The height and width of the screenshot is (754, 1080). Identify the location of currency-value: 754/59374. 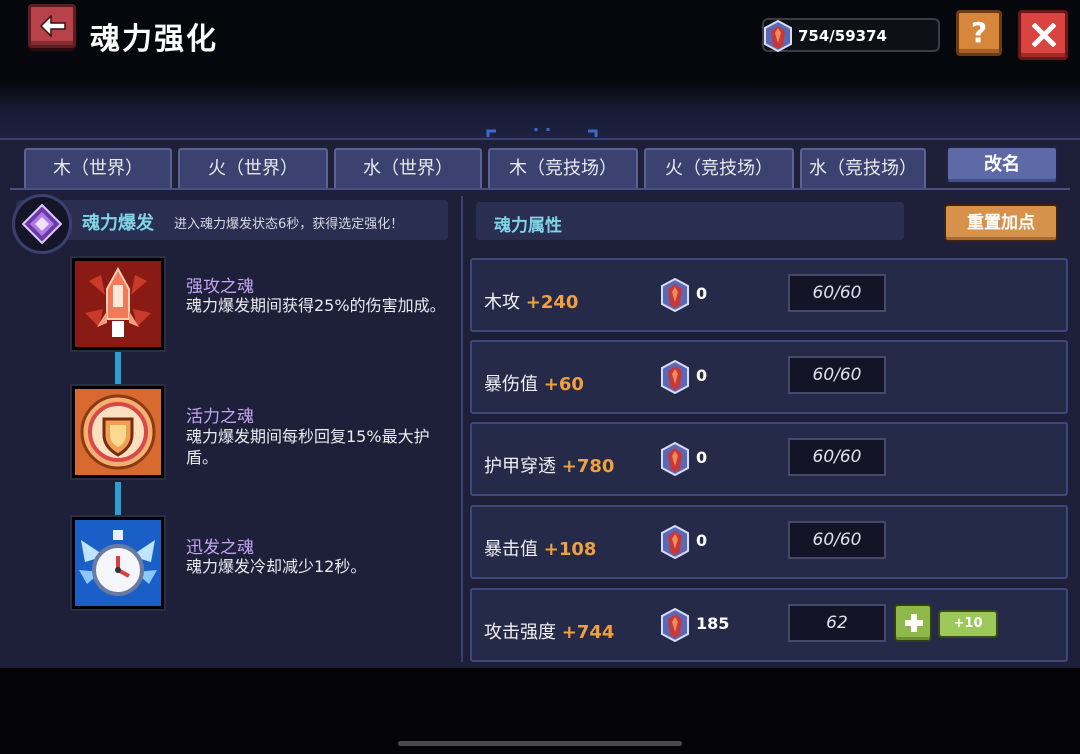
(842, 36).